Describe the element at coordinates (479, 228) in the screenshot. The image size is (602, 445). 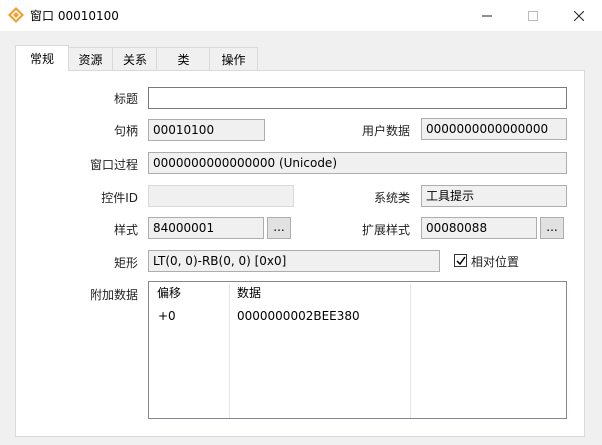
I see `exstyle-field: 00080088` at that location.